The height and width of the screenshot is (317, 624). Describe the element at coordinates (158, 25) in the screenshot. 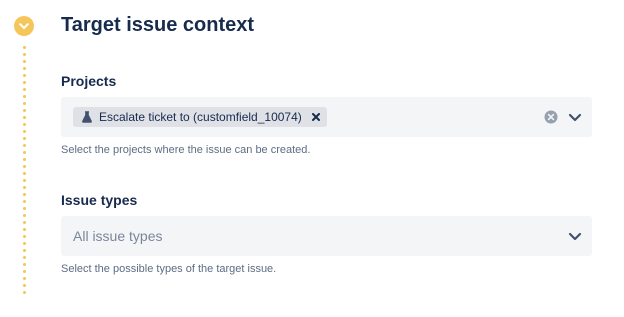

I see `section-title: Target issue context` at that location.